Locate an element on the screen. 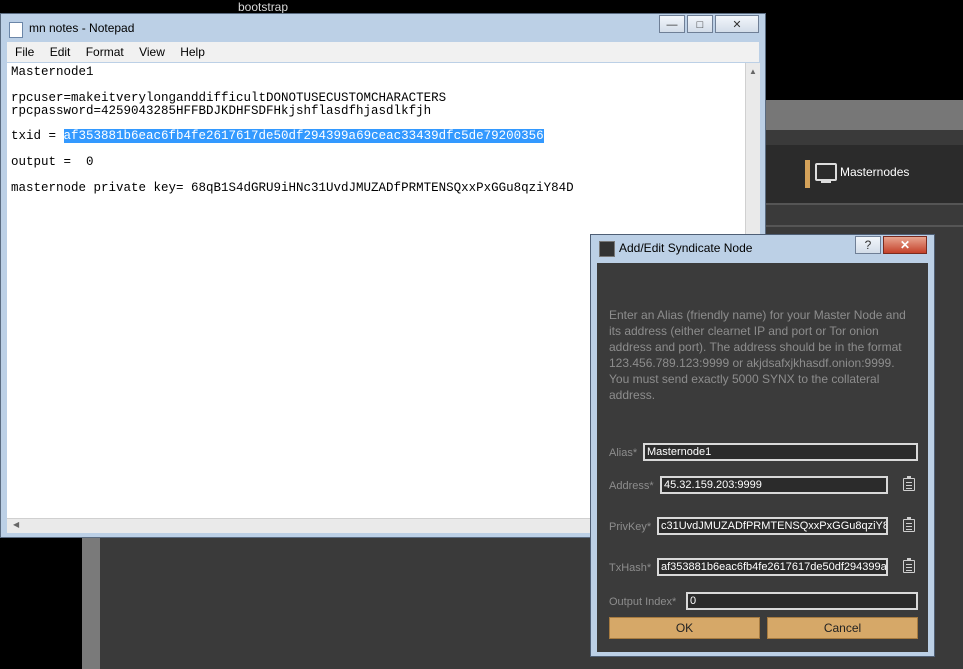  close-button: ✕ is located at coordinates (737, 24).